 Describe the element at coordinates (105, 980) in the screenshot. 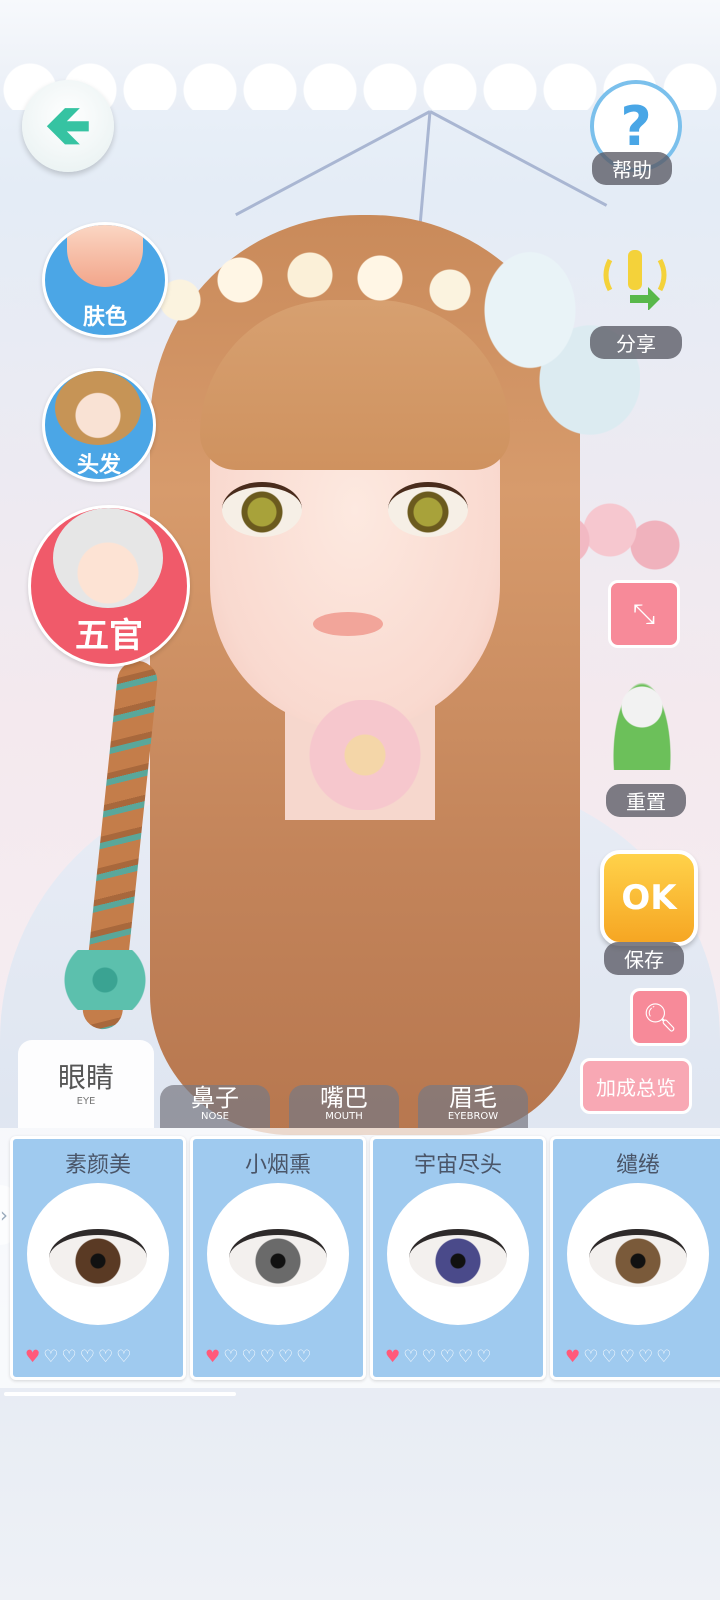

I see `braid-bow` at that location.